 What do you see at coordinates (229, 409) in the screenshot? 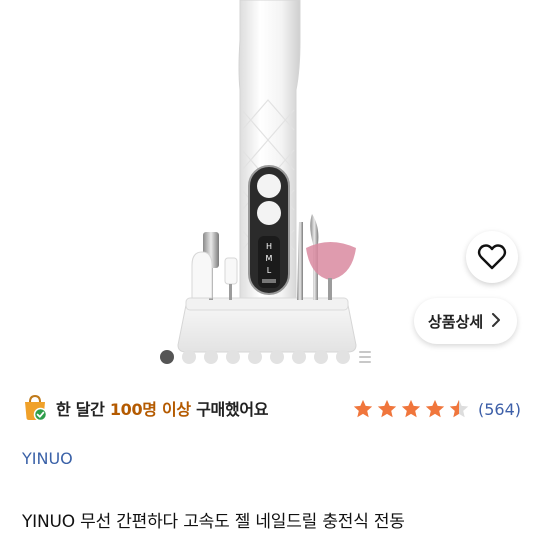
I see `purchase-suffix: 구매했어요` at bounding box center [229, 409].